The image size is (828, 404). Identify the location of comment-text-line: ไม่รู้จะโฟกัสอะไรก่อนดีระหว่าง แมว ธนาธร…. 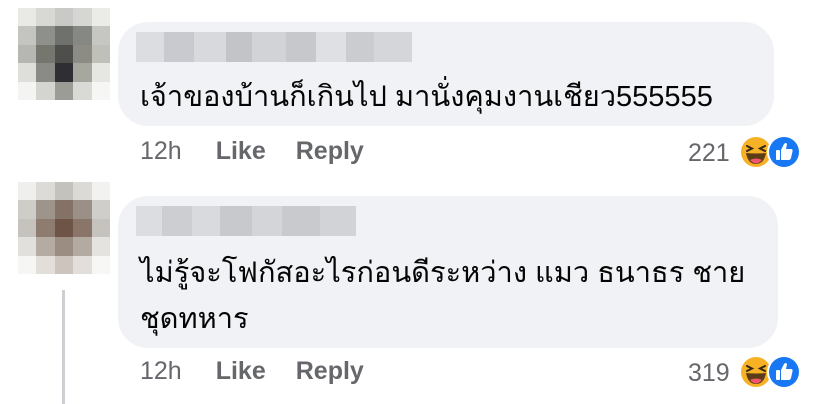
(443, 273).